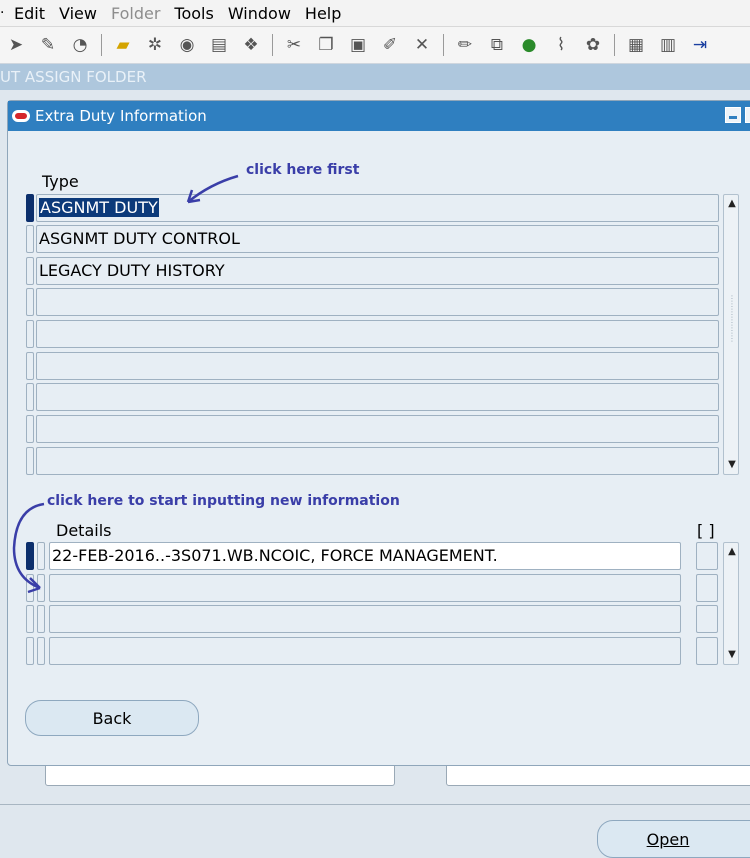 This screenshot has height=858, width=750. I want to click on translations-icon: ❖, so click(251, 45).